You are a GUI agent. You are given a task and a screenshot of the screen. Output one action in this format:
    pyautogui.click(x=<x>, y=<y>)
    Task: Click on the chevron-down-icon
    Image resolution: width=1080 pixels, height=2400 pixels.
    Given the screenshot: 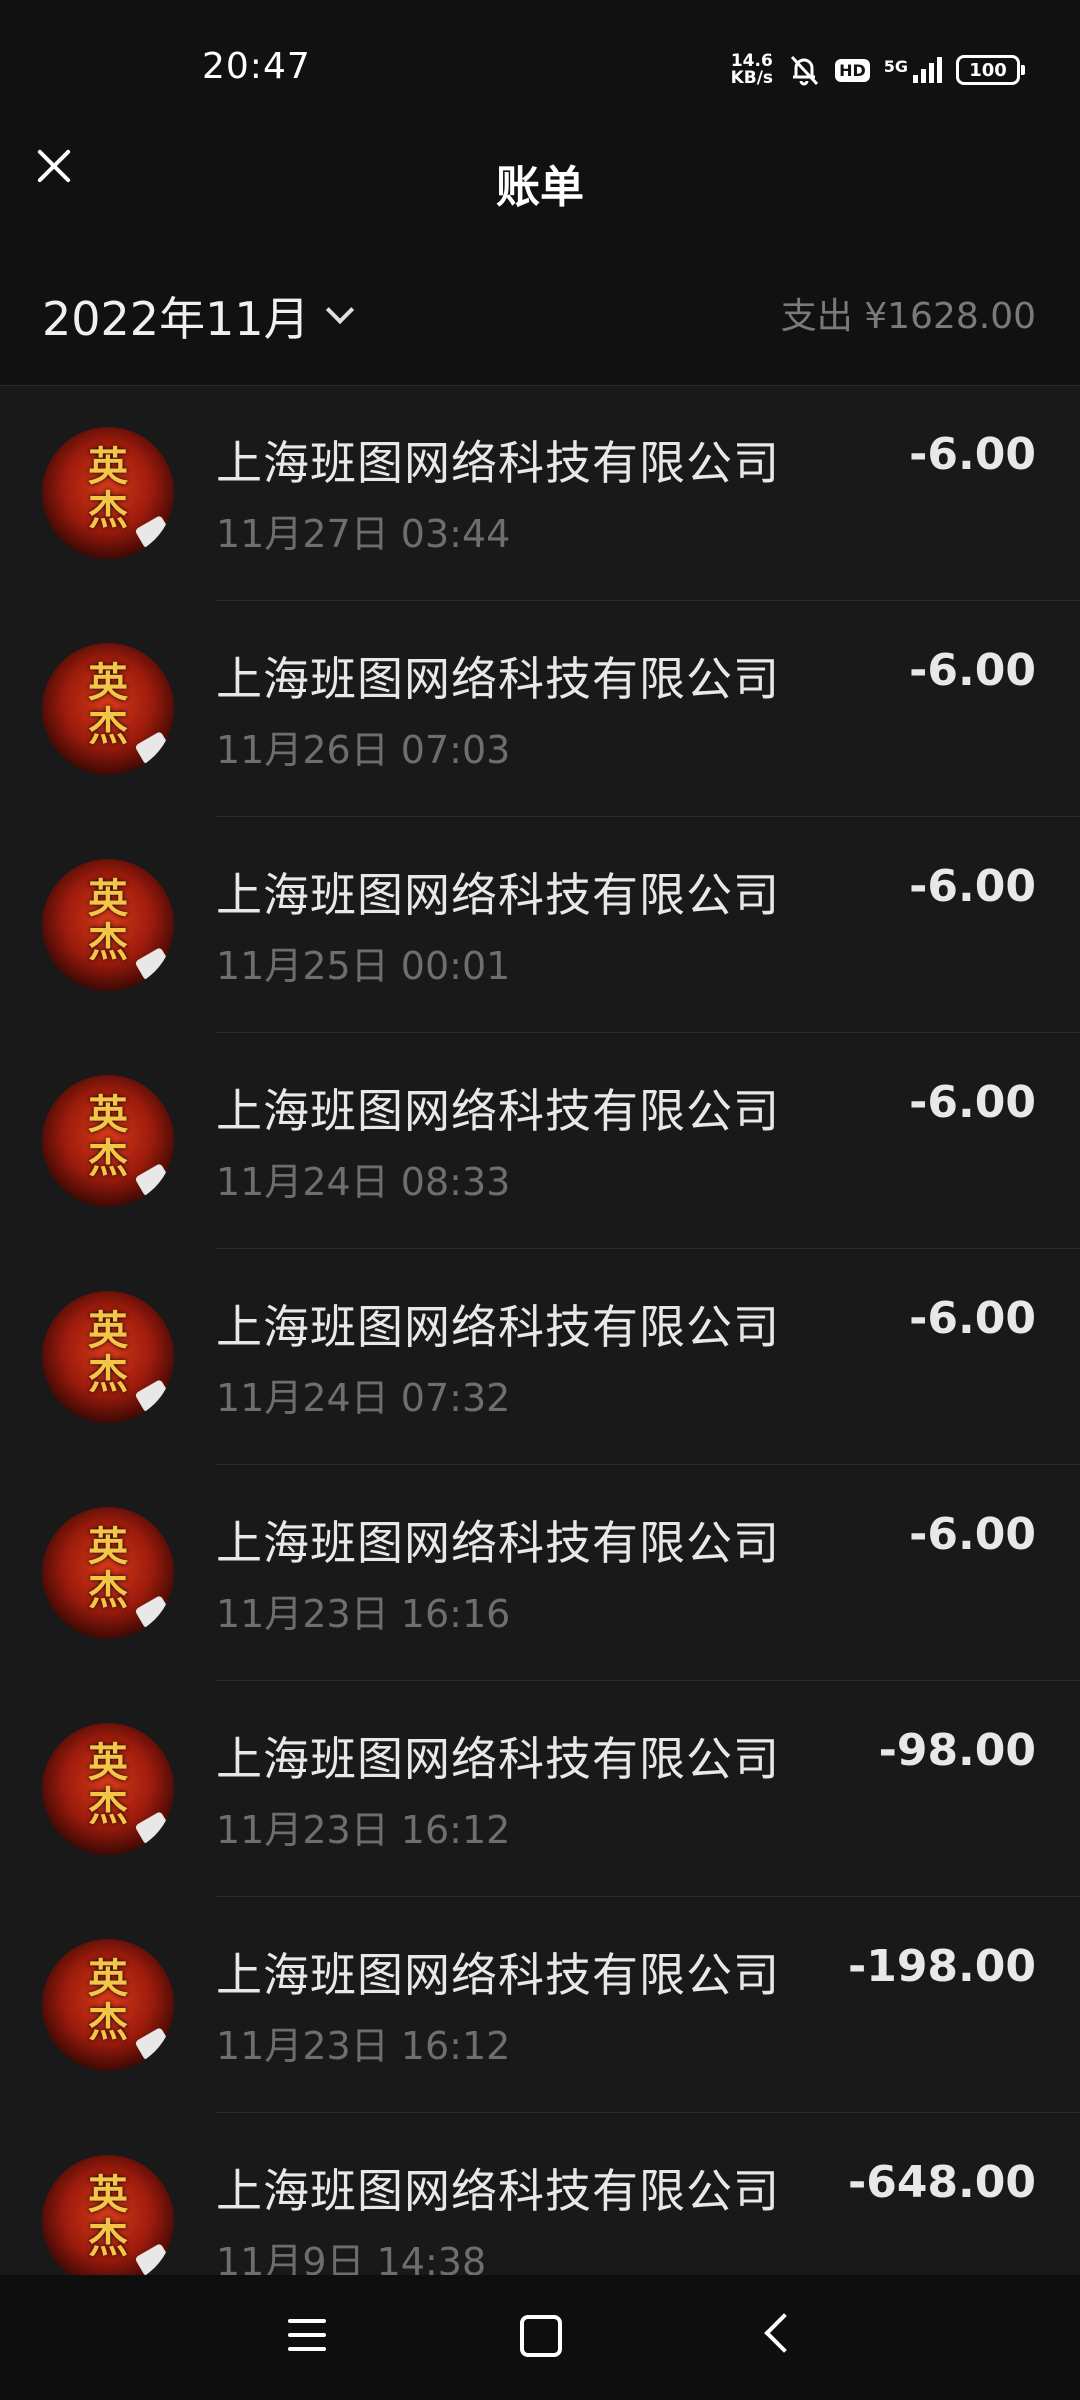 What is the action you would take?
    pyautogui.click(x=339, y=310)
    